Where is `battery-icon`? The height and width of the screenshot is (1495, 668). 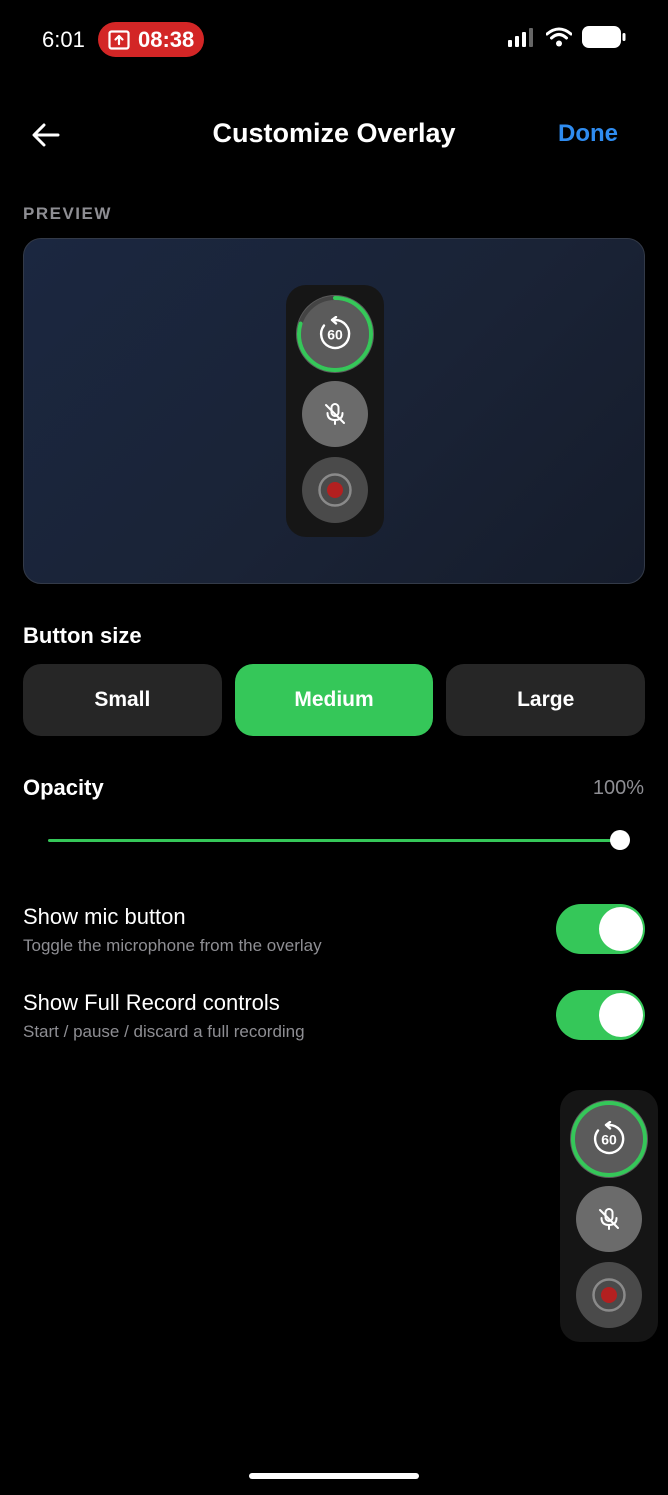 battery-icon is located at coordinates (604, 37).